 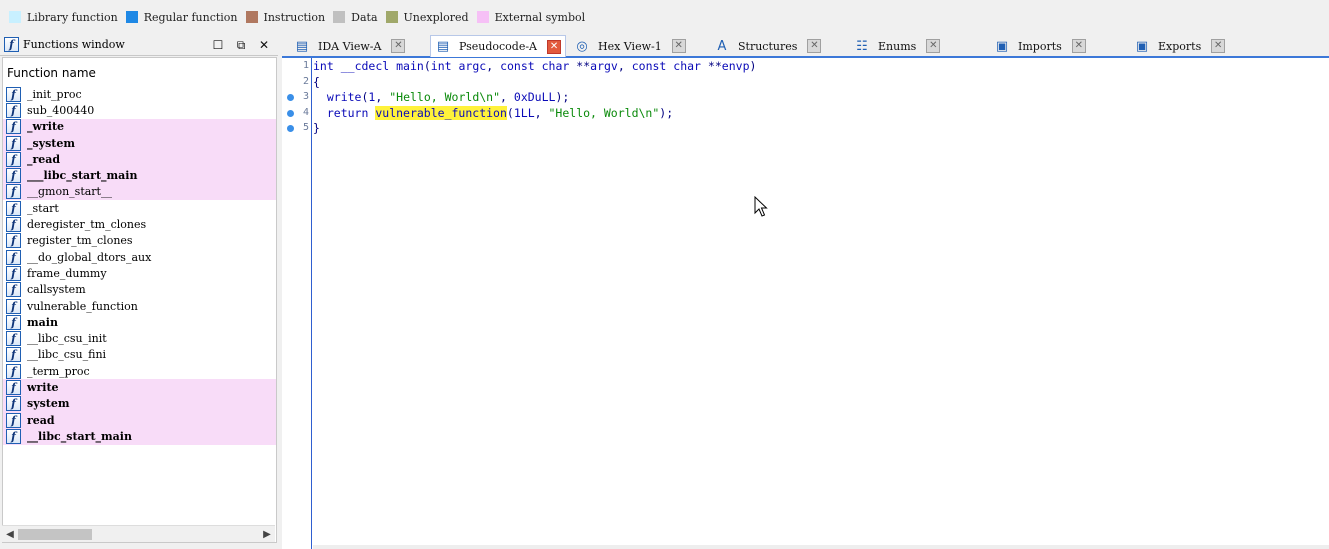 What do you see at coordinates (139, 371) in the screenshot?
I see `function-row: f _term_proc` at bounding box center [139, 371].